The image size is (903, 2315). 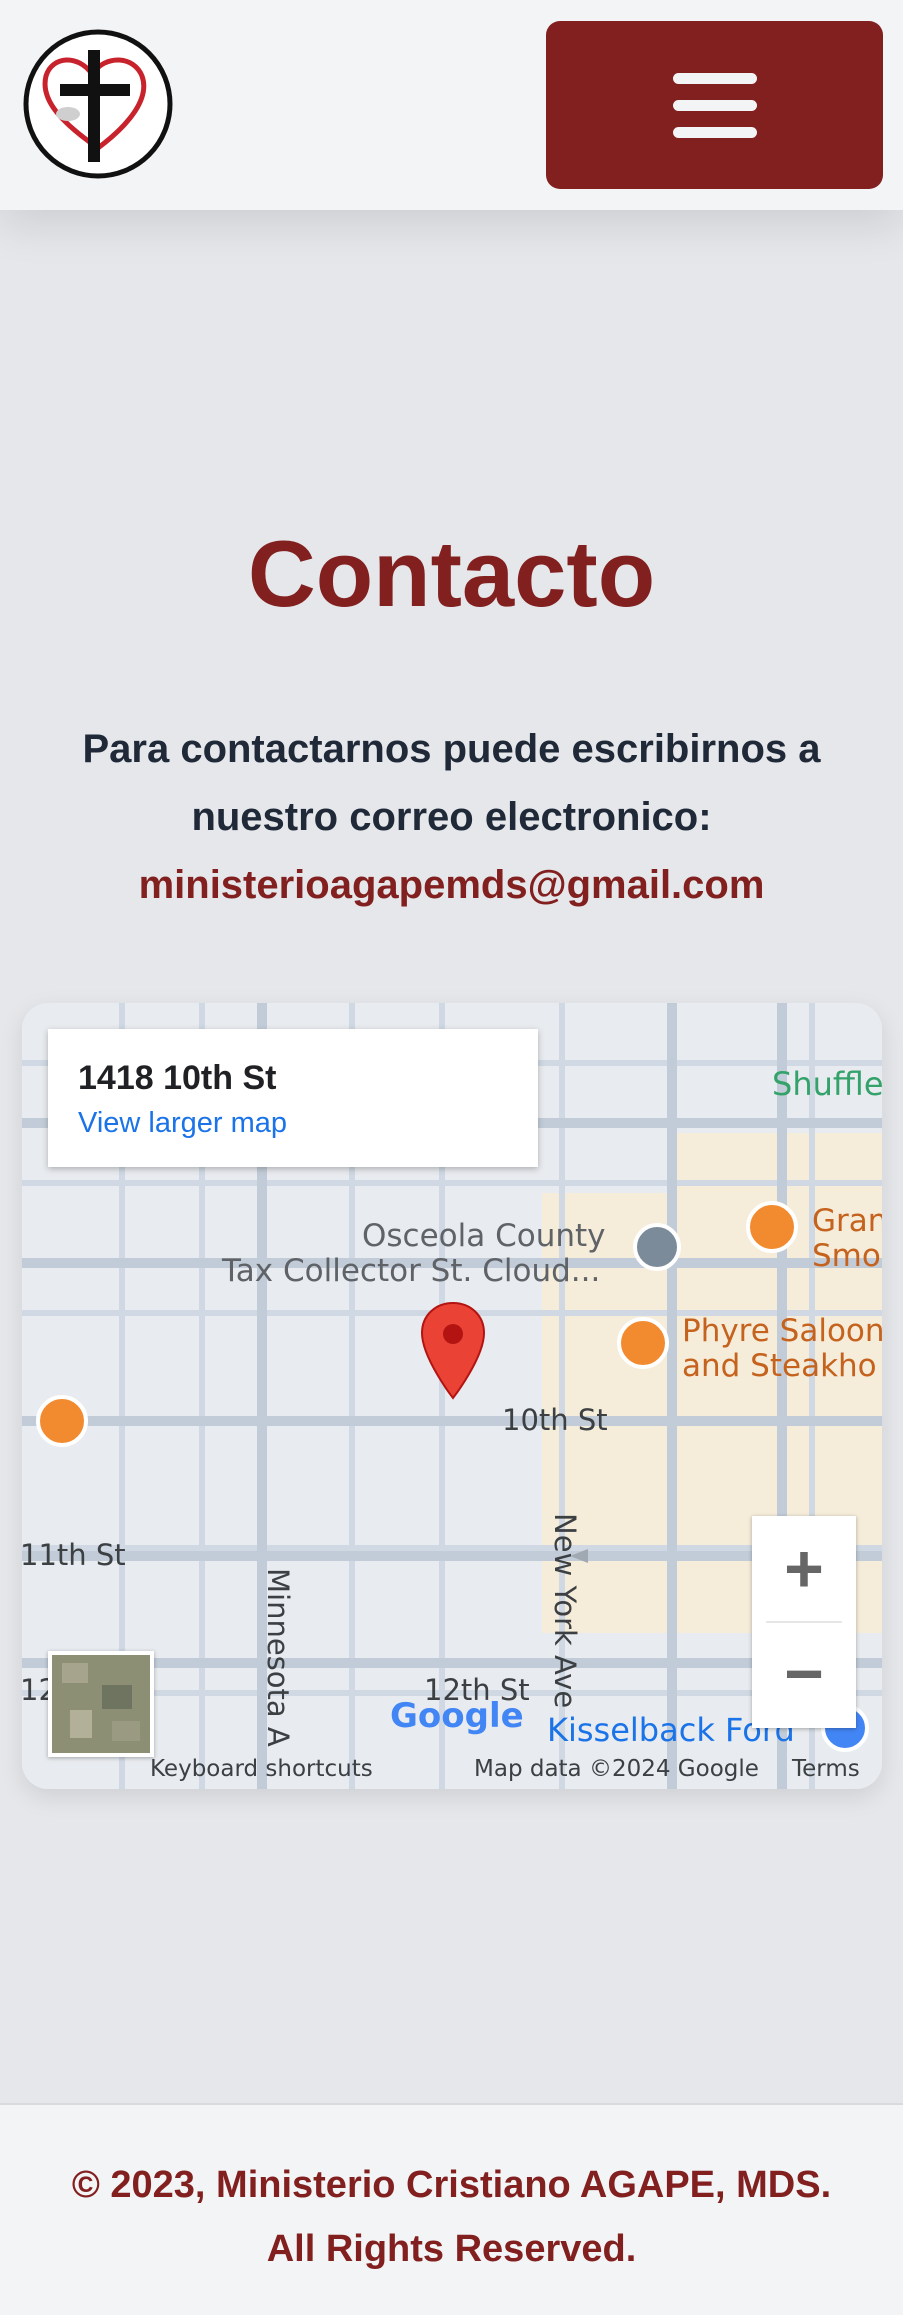 I want to click on contact-intro-line-1: Para contactarnos puede escribirnos a, so click(x=451, y=749).